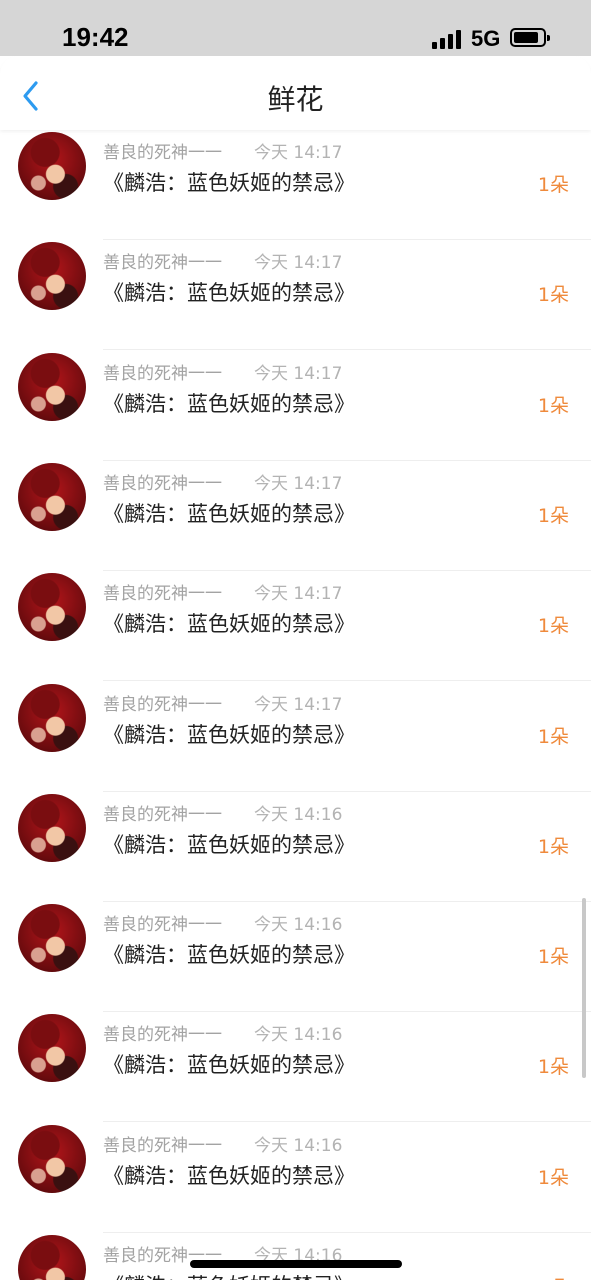 Image resolution: width=591 pixels, height=1280 pixels. Describe the element at coordinates (584, 988) in the screenshot. I see `scrollbar` at that location.